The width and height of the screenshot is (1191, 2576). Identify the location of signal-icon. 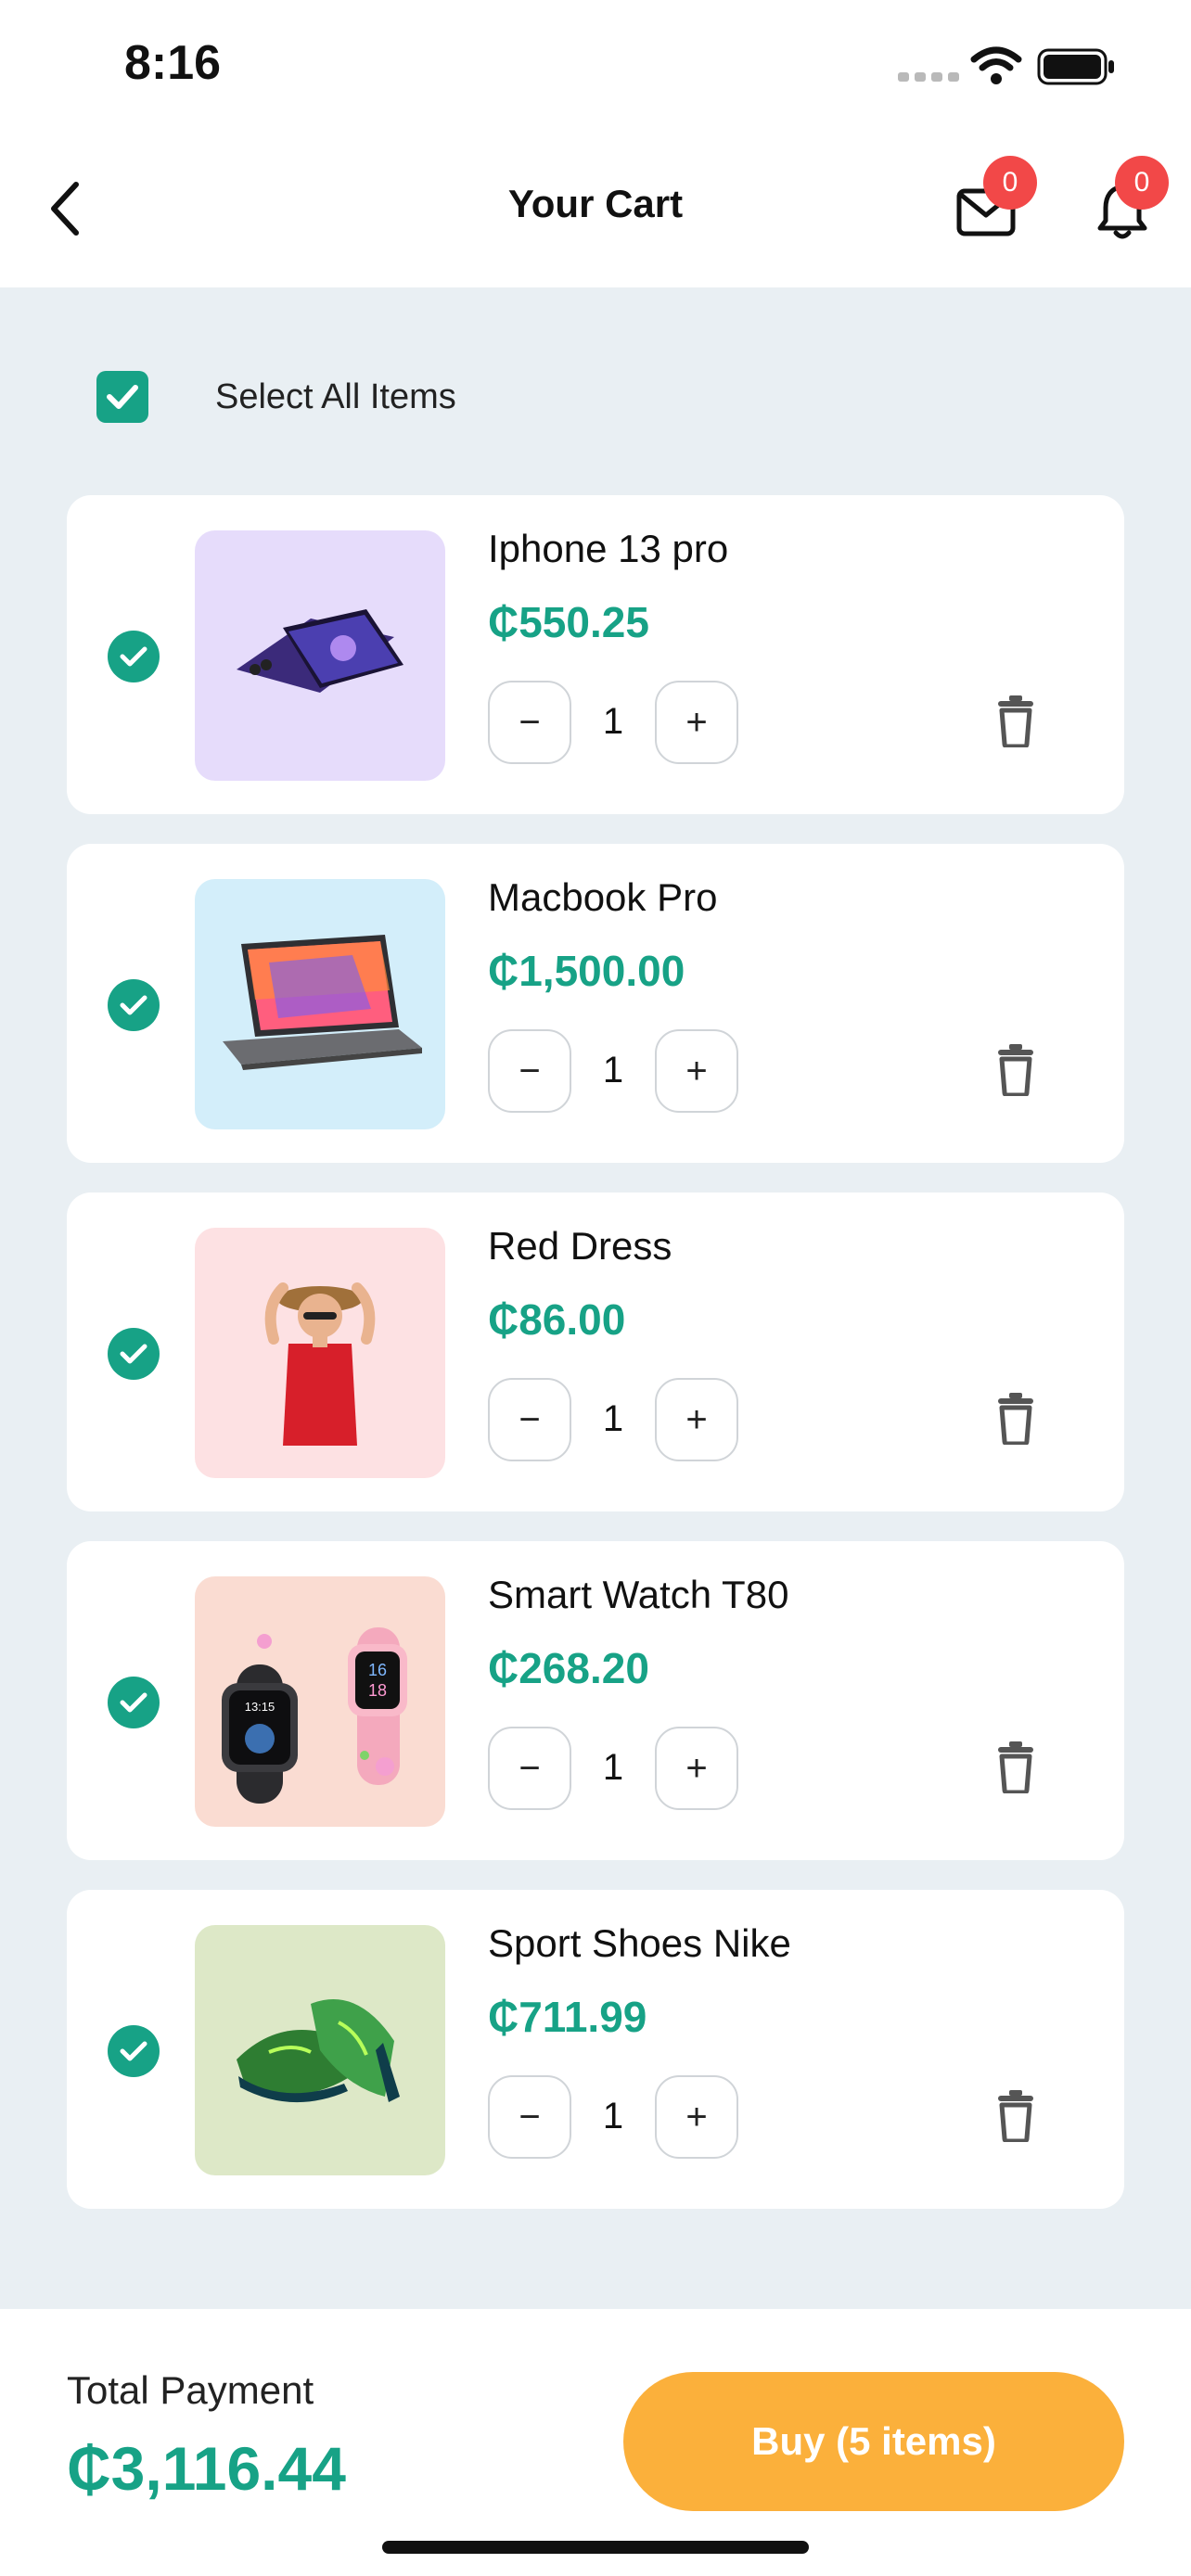
(929, 77).